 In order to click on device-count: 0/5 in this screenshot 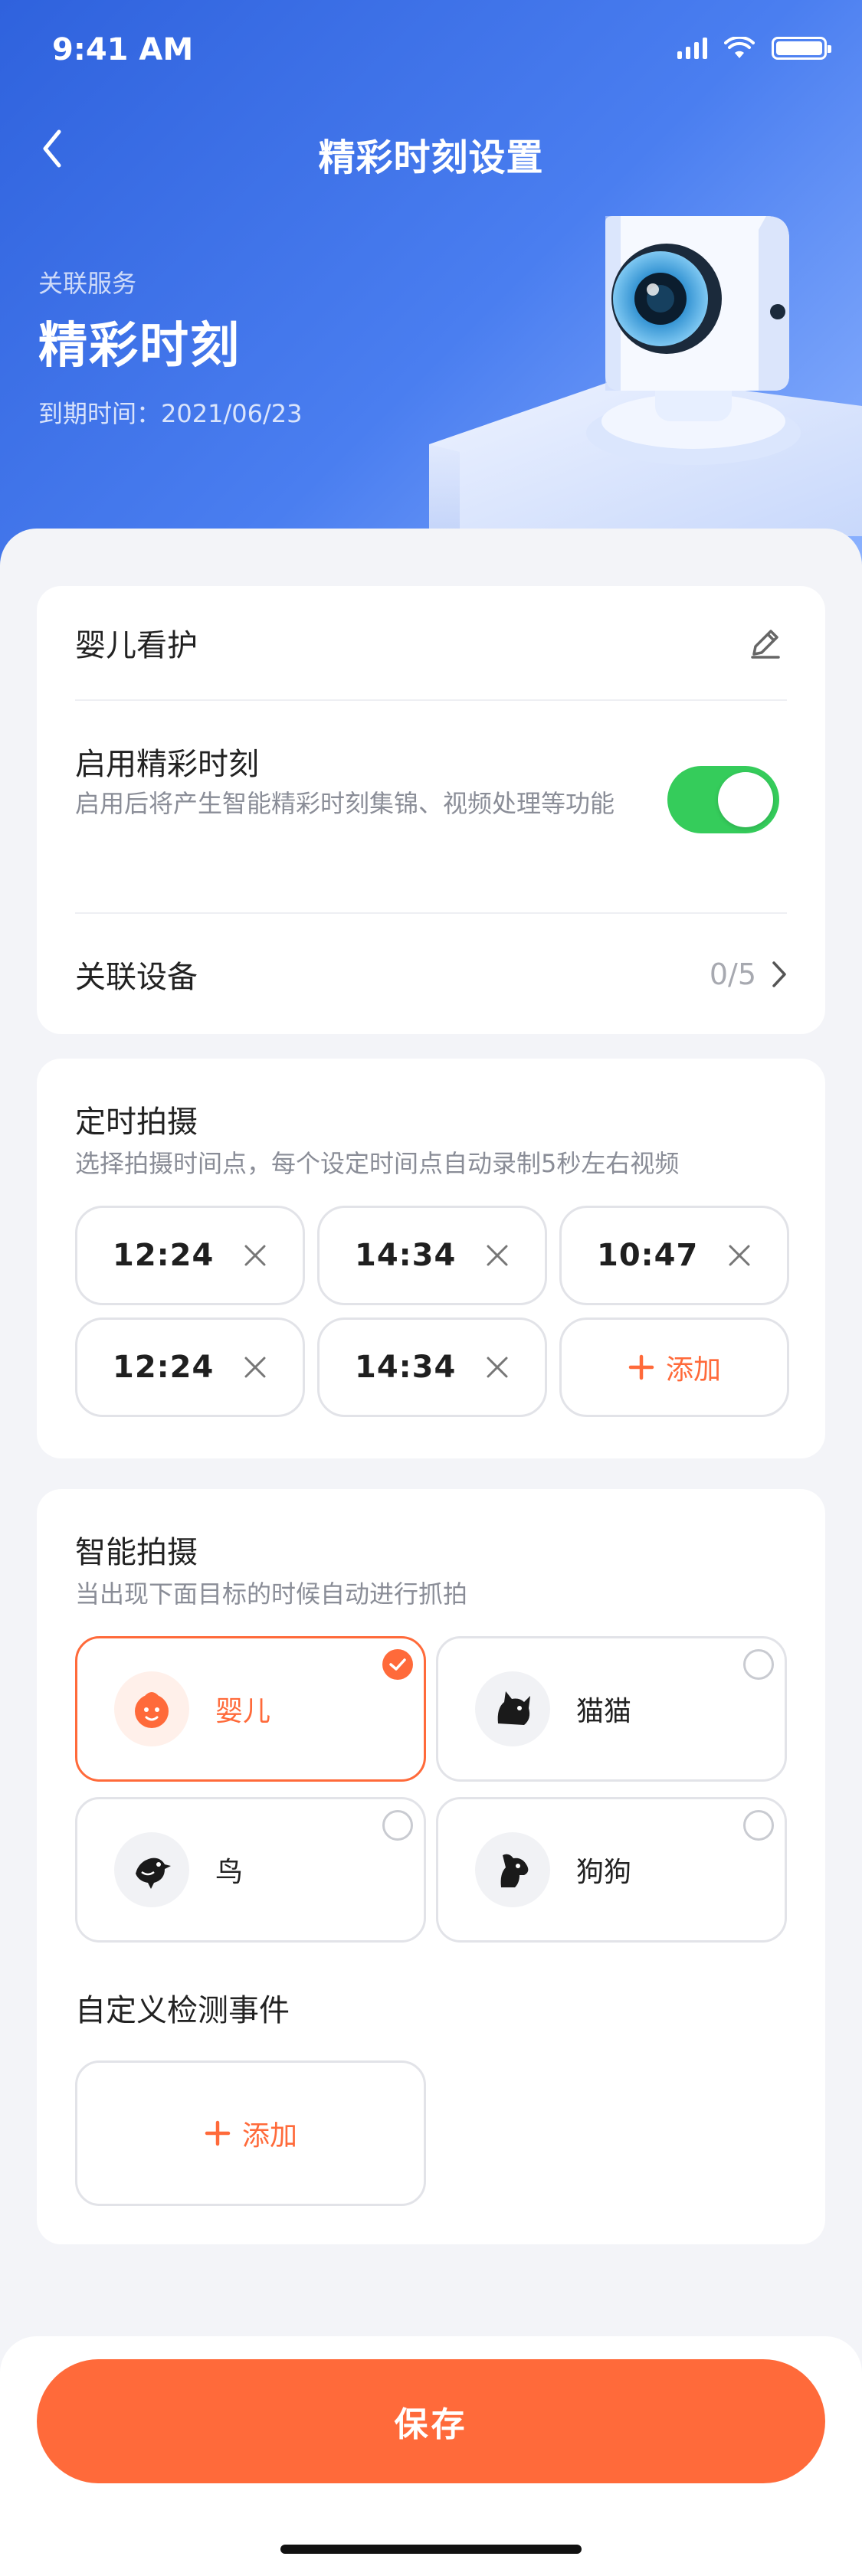, I will do `click(732, 974)`.